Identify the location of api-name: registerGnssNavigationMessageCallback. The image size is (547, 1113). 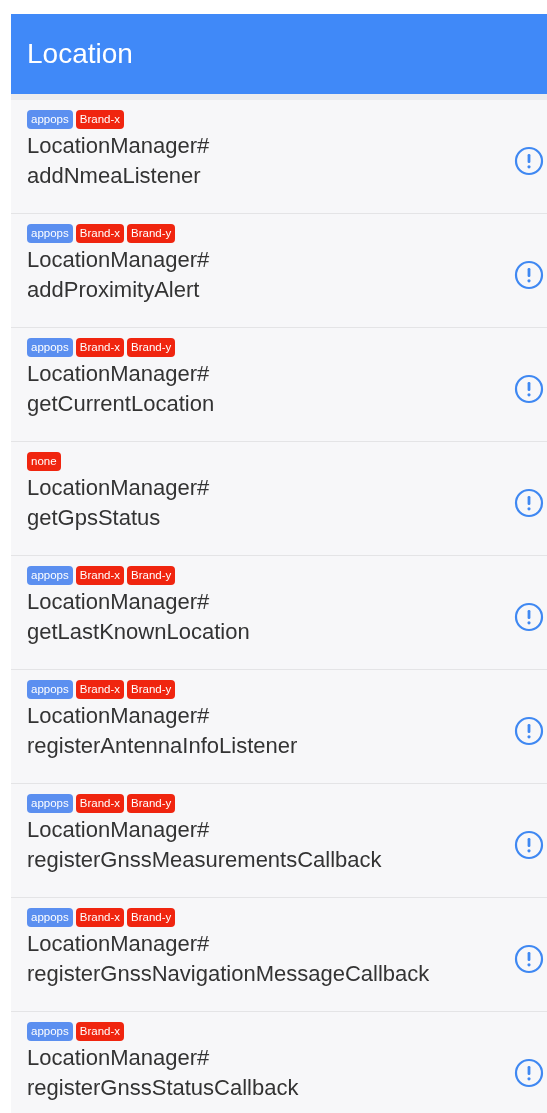
(229, 974).